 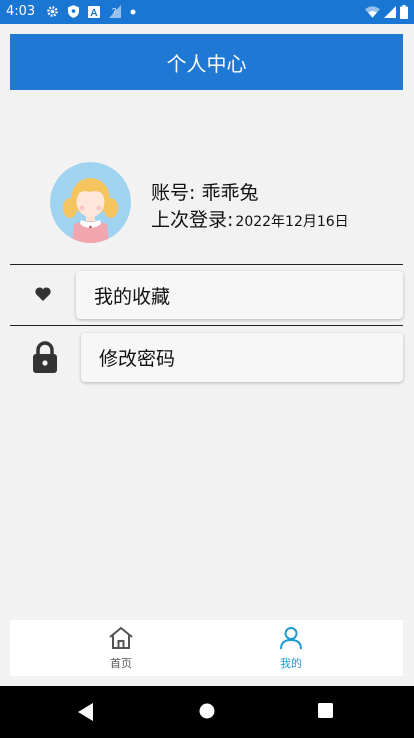 I want to click on bottom-nav: 首页 我的, so click(x=206, y=648).